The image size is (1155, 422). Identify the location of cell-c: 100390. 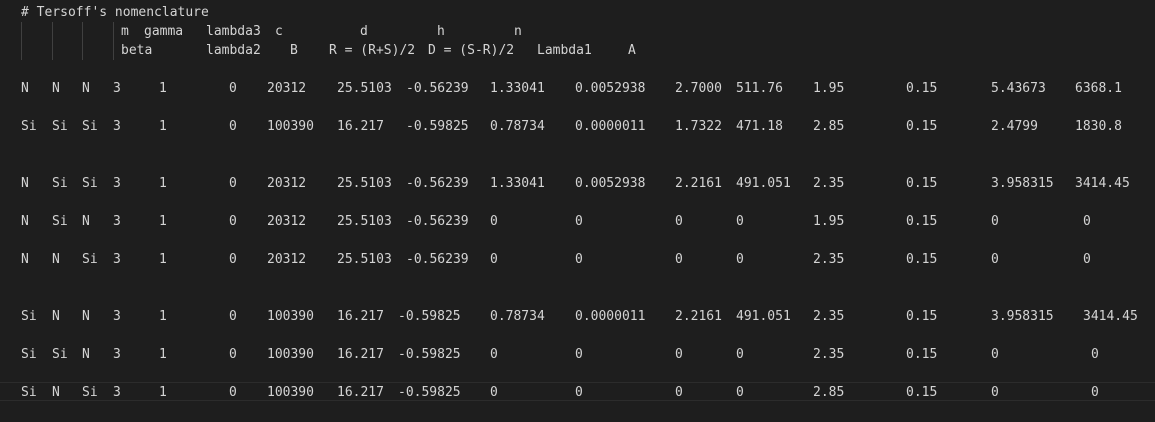
(290, 392).